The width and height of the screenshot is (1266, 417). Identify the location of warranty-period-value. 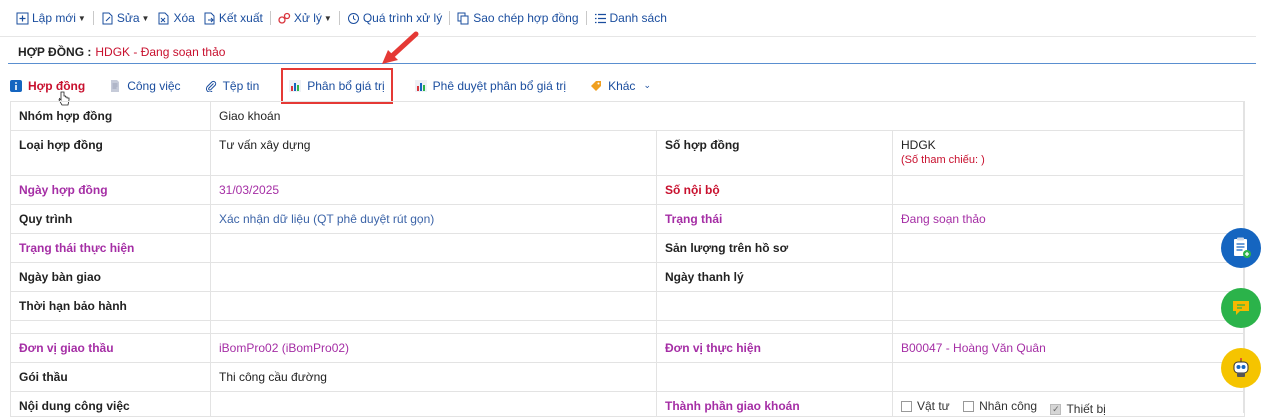
(433, 306).